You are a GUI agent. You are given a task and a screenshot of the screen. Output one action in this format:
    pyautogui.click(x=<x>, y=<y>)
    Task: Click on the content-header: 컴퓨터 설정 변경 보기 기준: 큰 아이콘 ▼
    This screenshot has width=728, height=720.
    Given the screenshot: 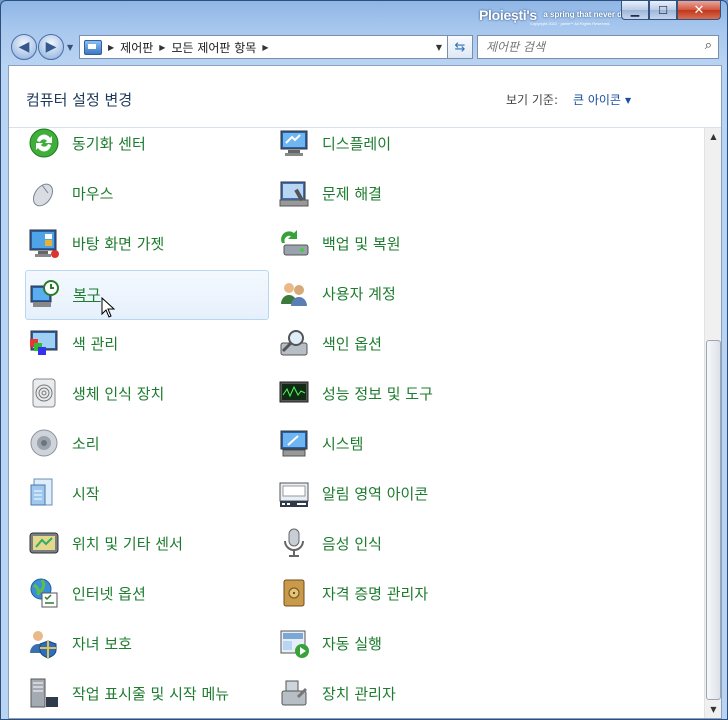 What is the action you would take?
    pyautogui.click(x=365, y=97)
    